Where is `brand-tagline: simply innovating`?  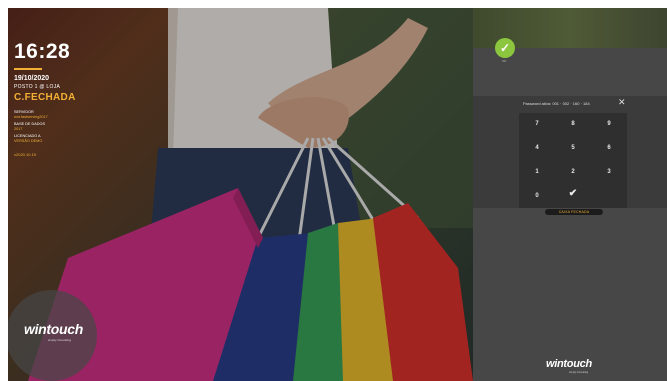 brand-tagline: simply innovating is located at coordinates (60, 340).